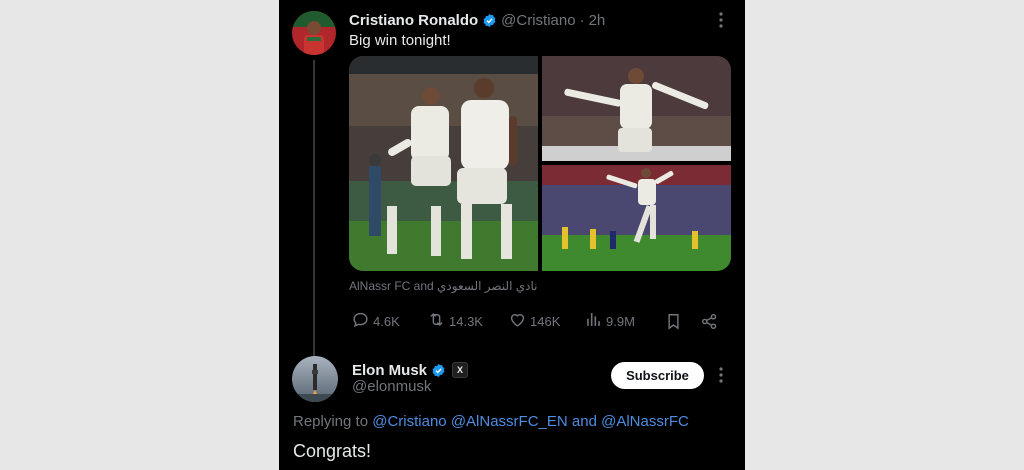  What do you see at coordinates (443, 163) in the screenshot?
I see `photo-celebration-duo` at bounding box center [443, 163].